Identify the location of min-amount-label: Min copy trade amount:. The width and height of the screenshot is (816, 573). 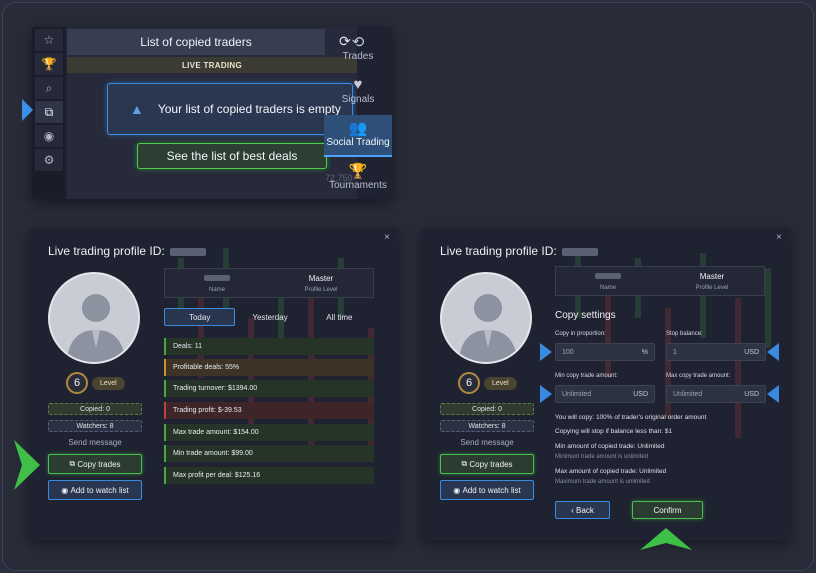
(586, 376).